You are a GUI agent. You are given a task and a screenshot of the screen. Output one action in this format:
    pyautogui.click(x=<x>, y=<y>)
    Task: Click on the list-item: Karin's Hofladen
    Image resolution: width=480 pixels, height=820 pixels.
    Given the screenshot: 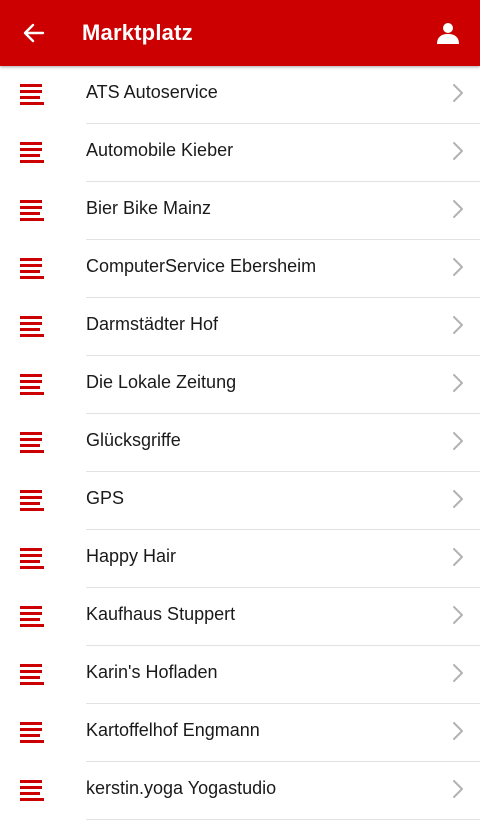 What is the action you would take?
    pyautogui.click(x=240, y=675)
    